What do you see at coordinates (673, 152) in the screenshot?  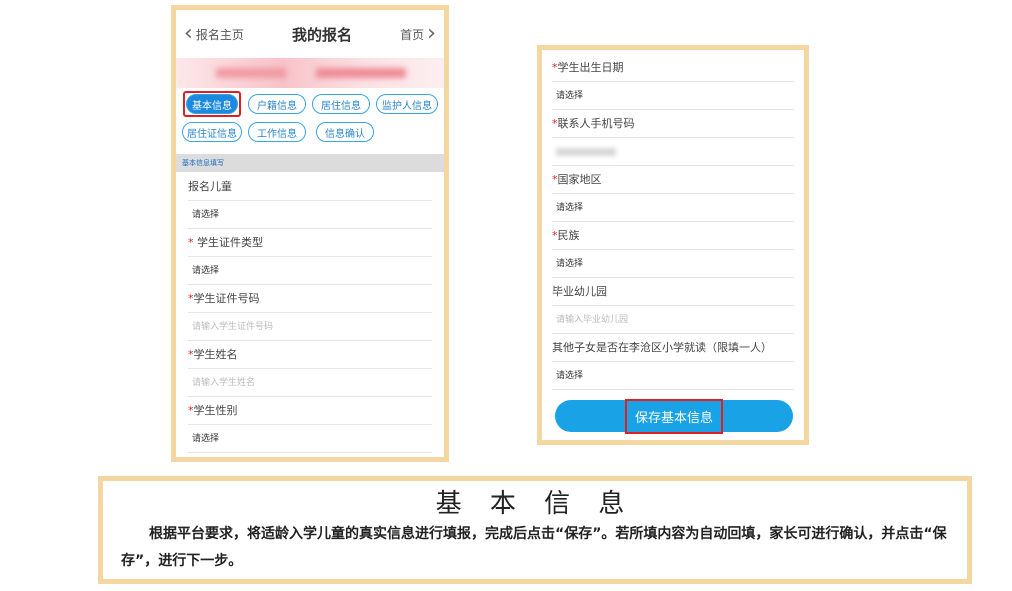 I see `phone-input` at bounding box center [673, 152].